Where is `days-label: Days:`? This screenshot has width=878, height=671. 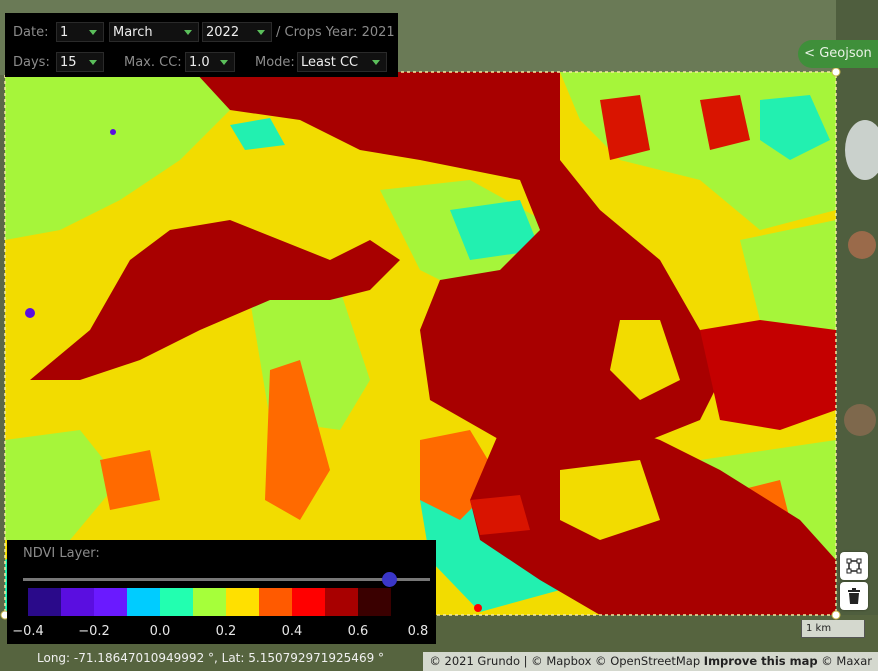 days-label: Days: is located at coordinates (31, 62).